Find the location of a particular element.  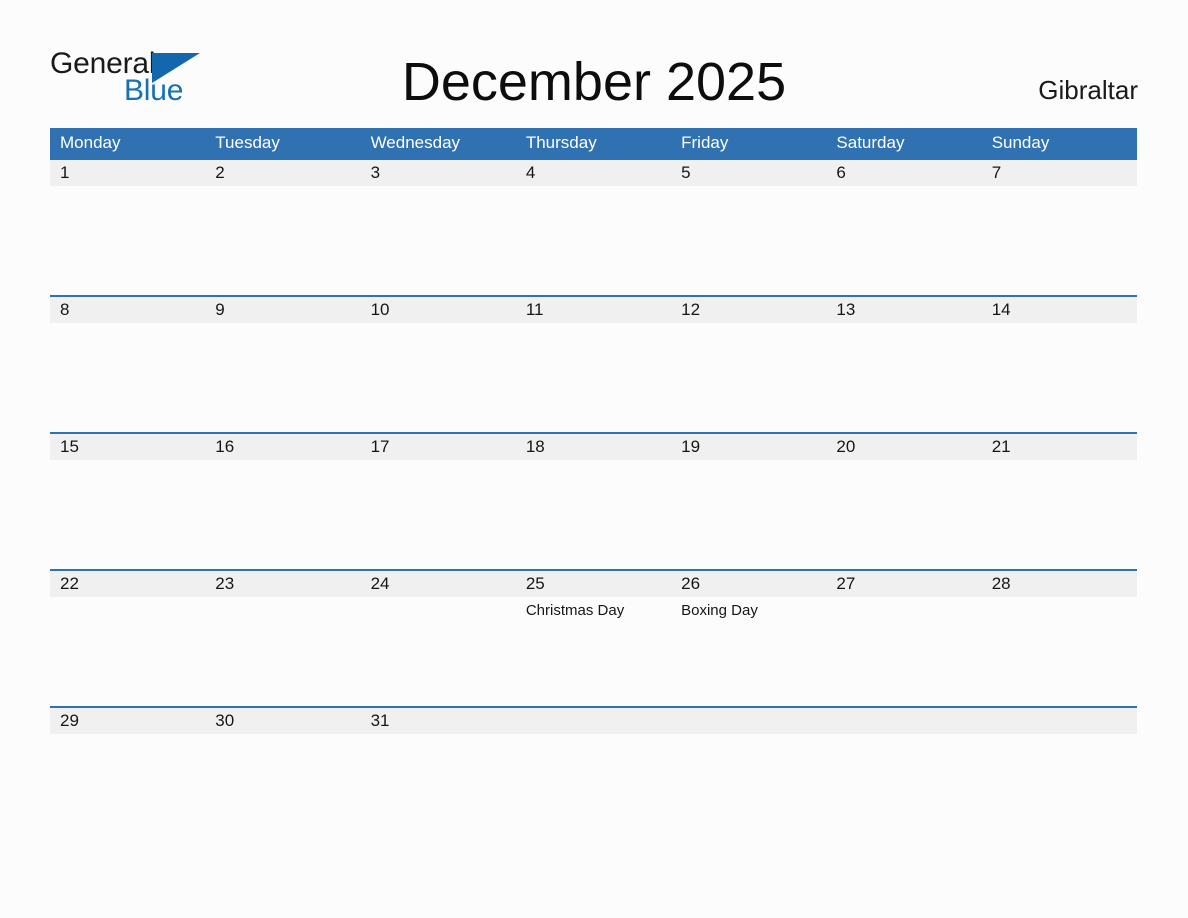

day-number: 14 is located at coordinates (1001, 309).